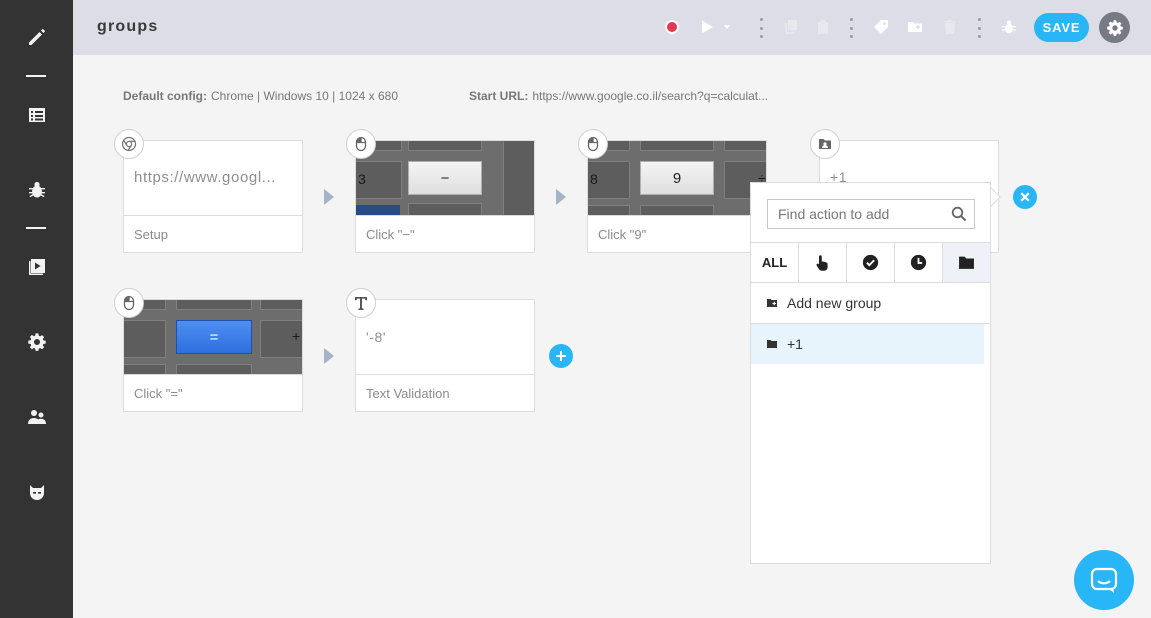 The width and height of the screenshot is (1151, 618). What do you see at coordinates (795, 344) in the screenshot?
I see `group-item-label: +1` at bounding box center [795, 344].